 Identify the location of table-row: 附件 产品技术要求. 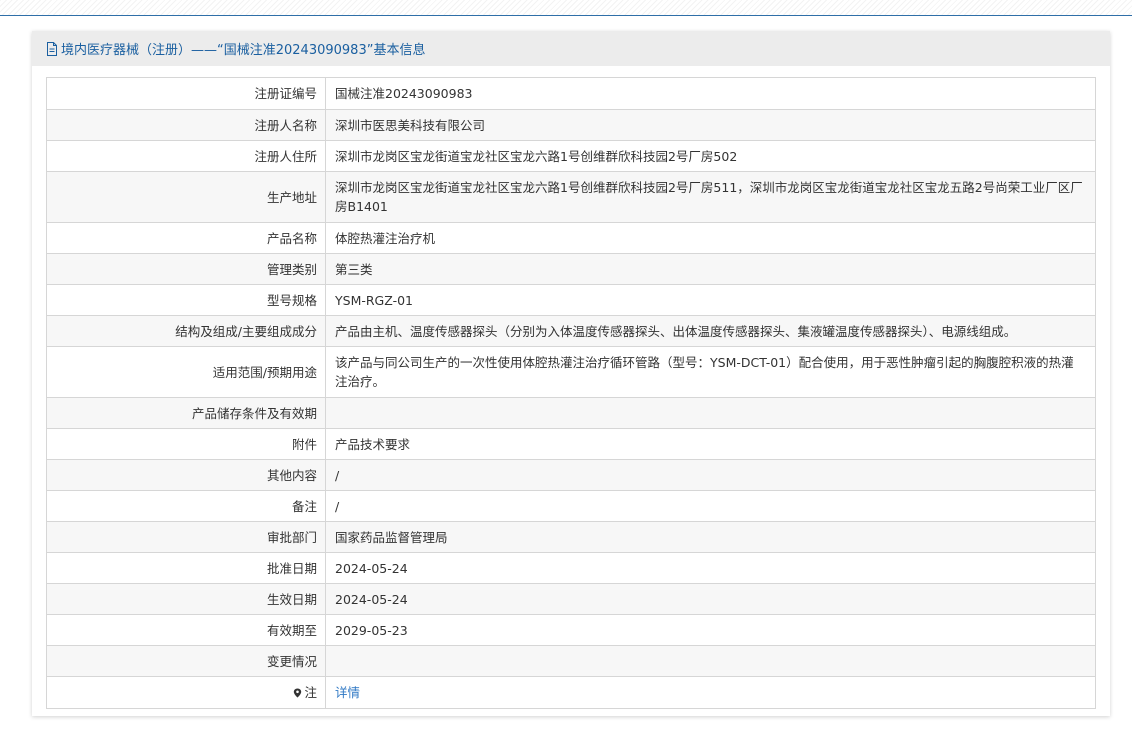
(571, 444).